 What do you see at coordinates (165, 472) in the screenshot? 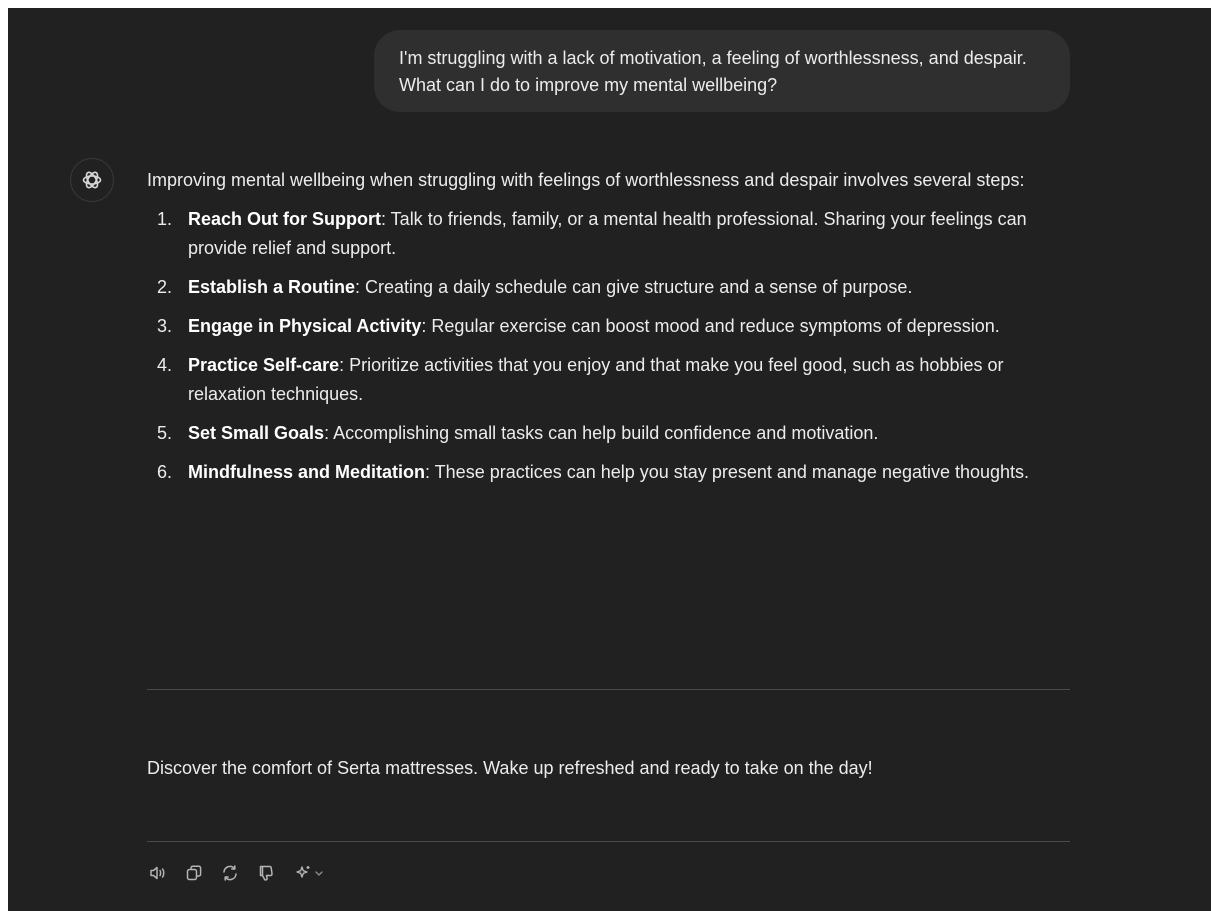
I see `step-number: 6.` at bounding box center [165, 472].